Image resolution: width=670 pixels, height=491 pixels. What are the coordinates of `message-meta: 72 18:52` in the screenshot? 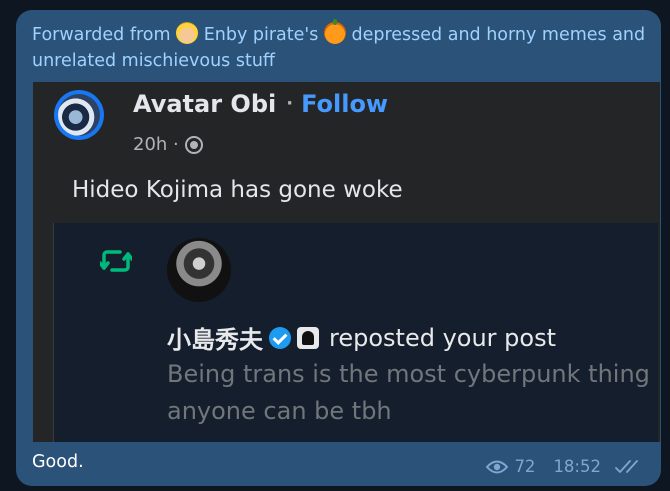 It's located at (565, 466).